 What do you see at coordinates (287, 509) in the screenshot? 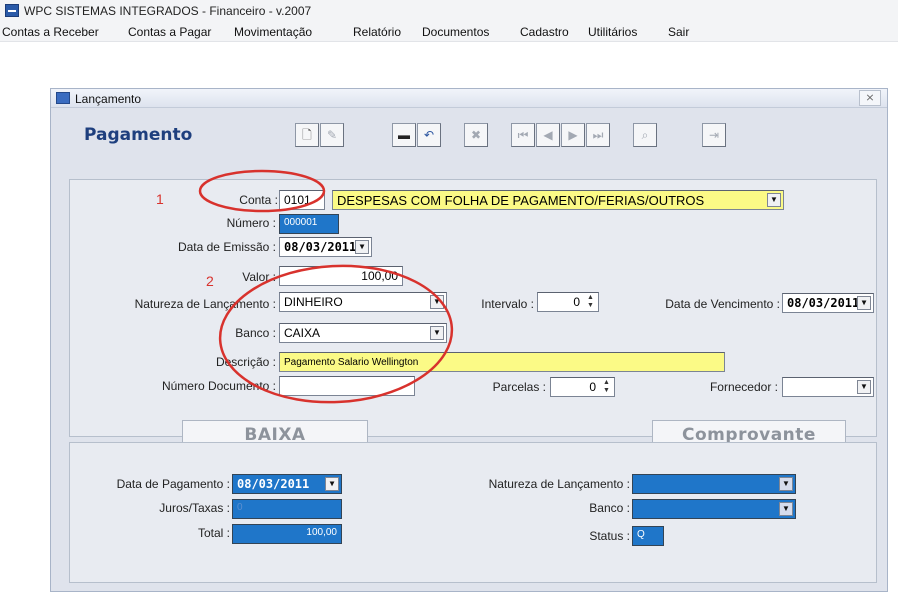
I see `juros-field: 0` at bounding box center [287, 509].